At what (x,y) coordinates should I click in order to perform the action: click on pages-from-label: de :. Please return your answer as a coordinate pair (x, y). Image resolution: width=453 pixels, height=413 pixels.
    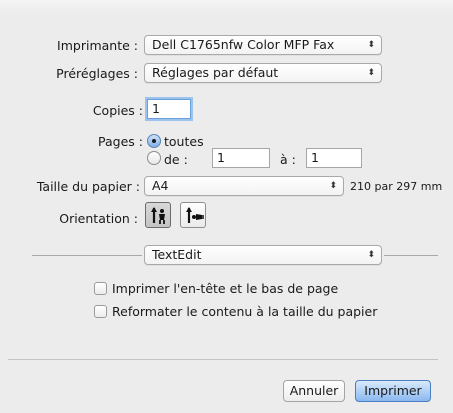
    Looking at the image, I should click on (176, 159).